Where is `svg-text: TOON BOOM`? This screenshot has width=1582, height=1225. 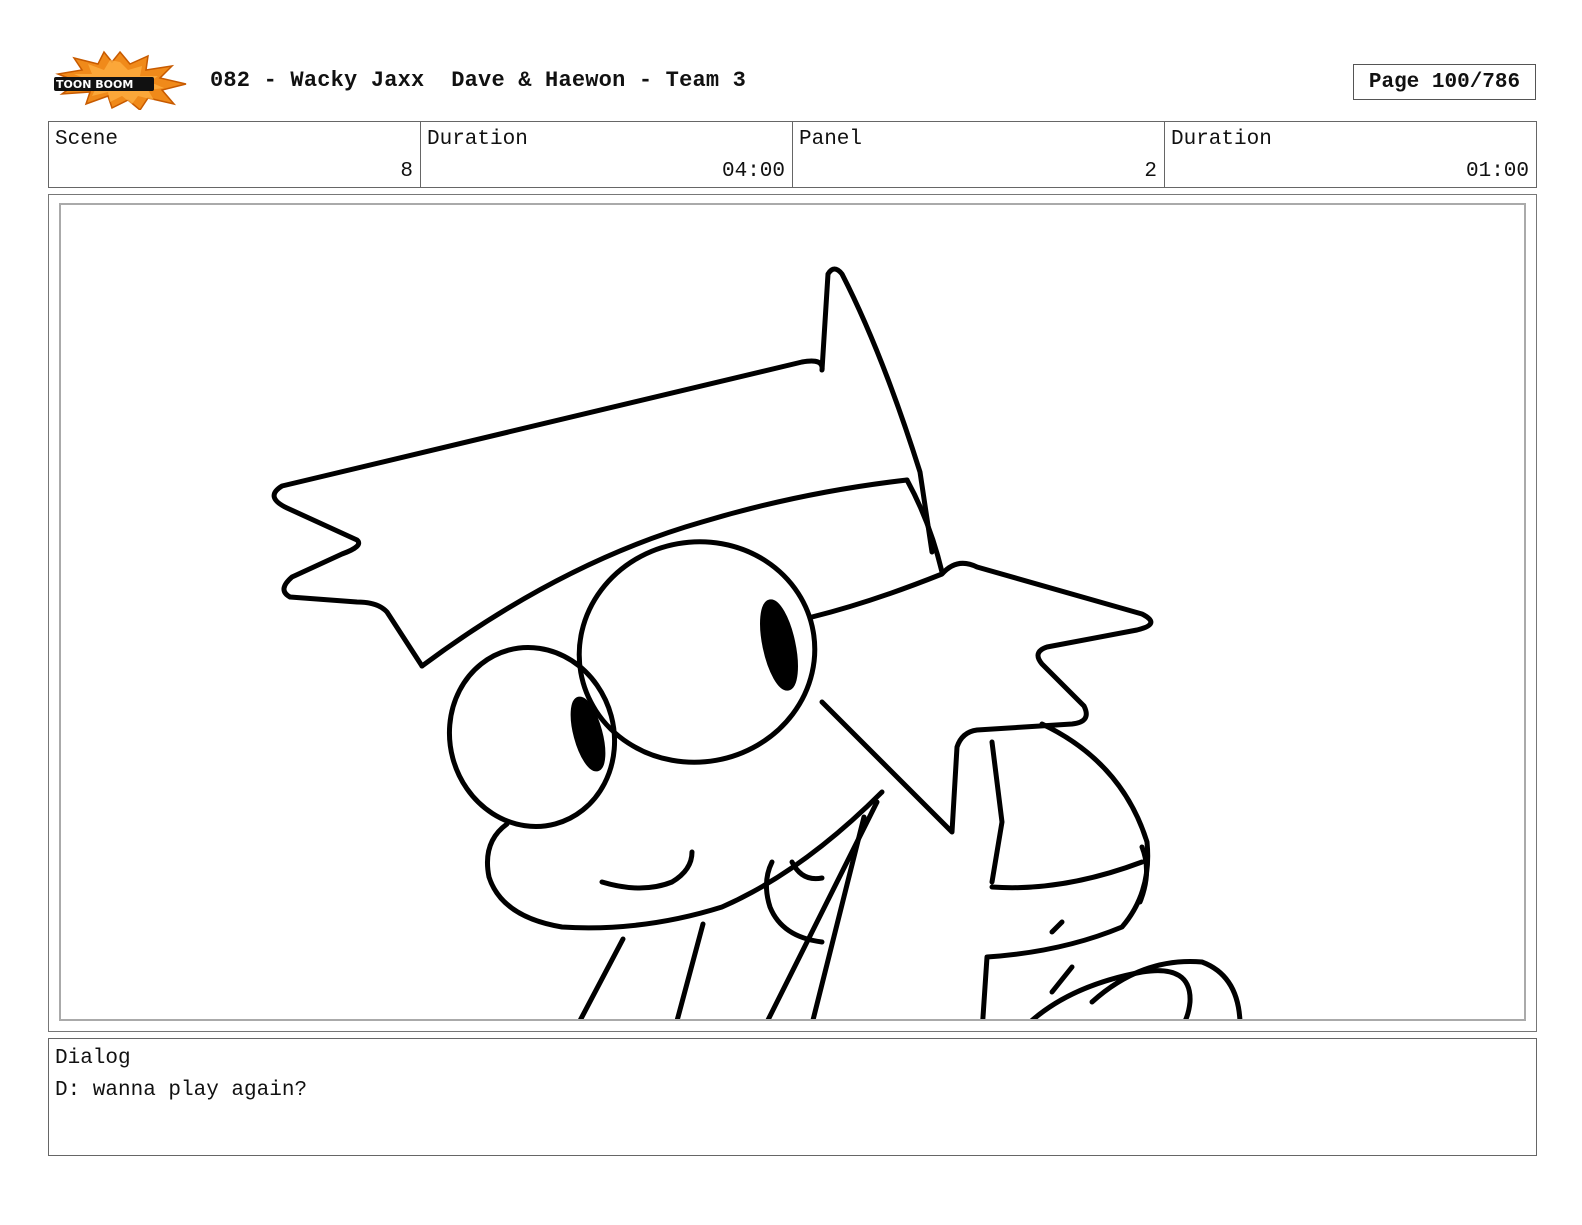
svg-text: TOON BOOM is located at coordinates (94, 84).